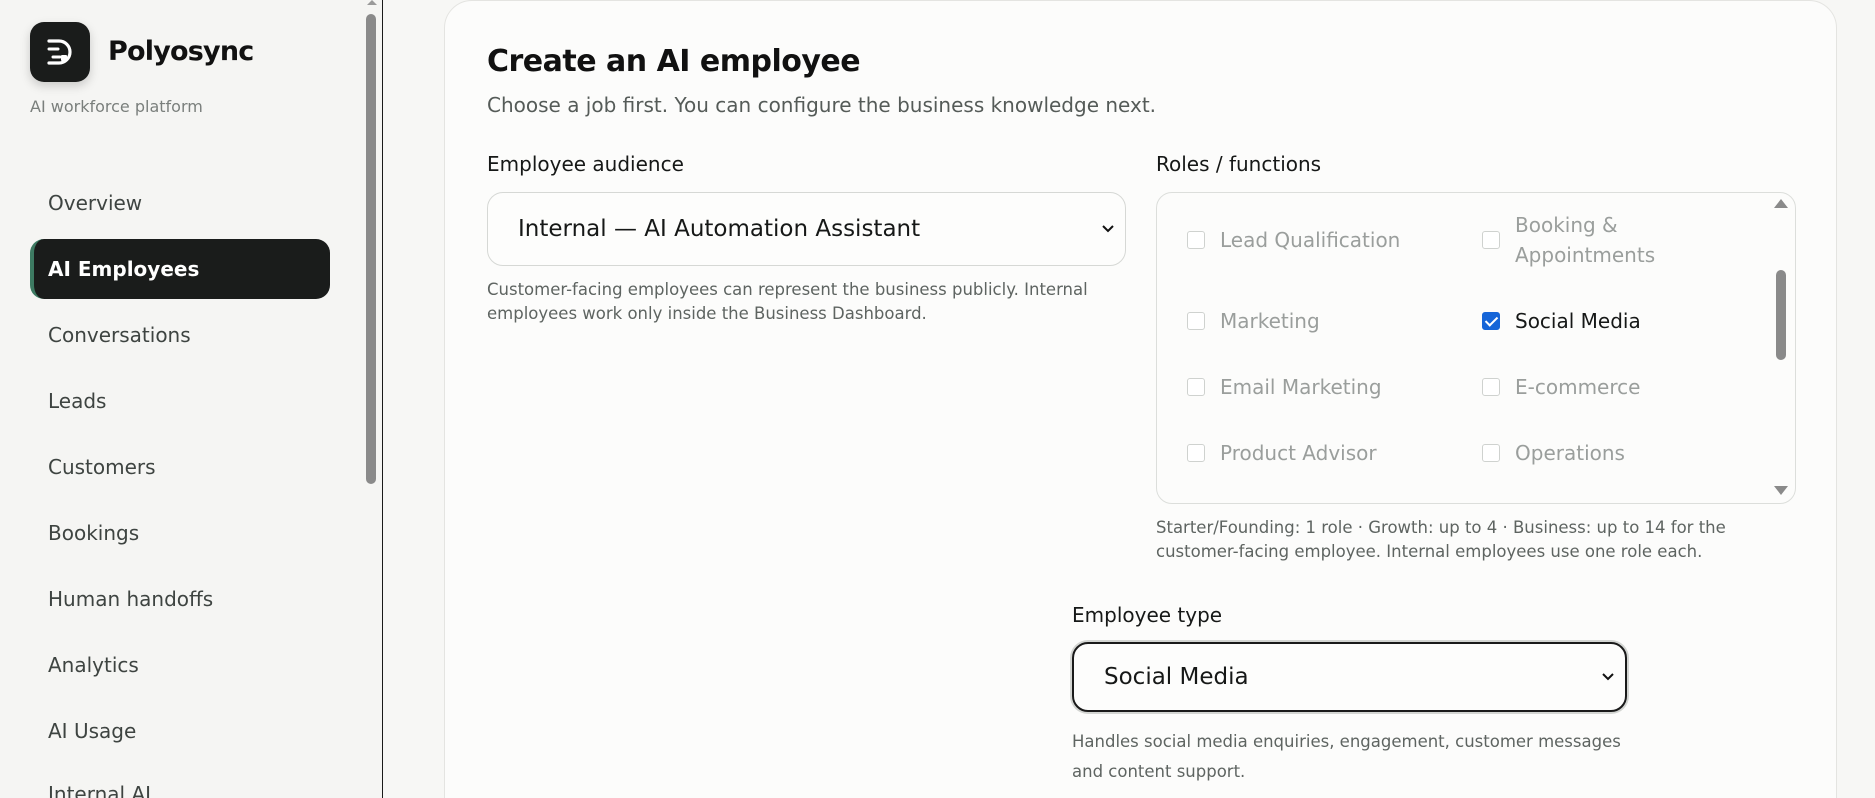  What do you see at coordinates (180, 203) in the screenshot?
I see `sidebar-item-overview: Overview` at bounding box center [180, 203].